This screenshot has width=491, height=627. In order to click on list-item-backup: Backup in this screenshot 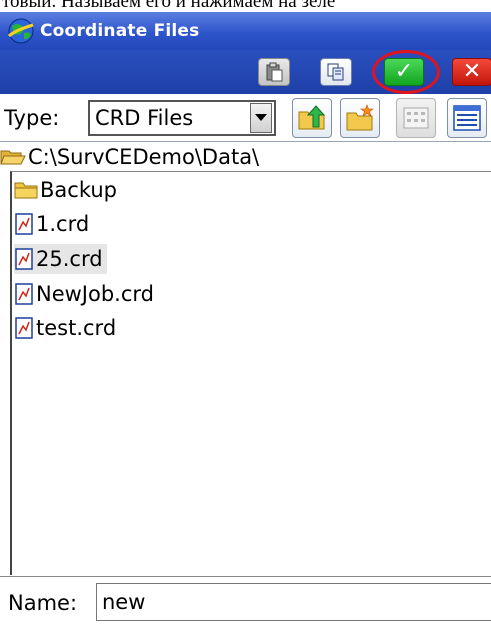, I will do `click(67, 190)`.